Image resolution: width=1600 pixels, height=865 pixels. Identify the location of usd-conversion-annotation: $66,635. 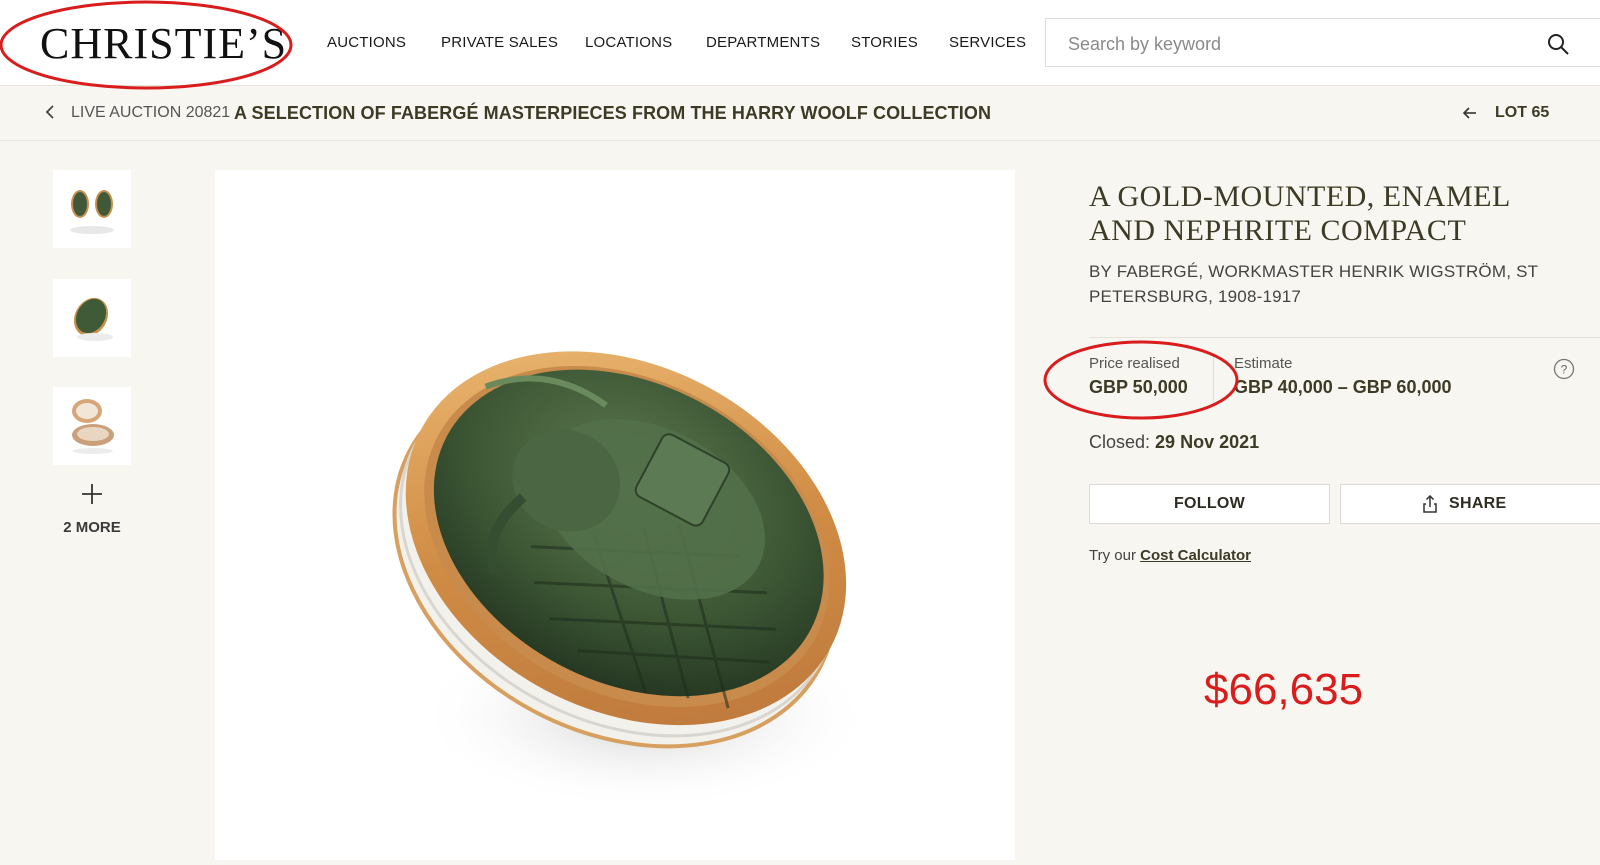
(1284, 689).